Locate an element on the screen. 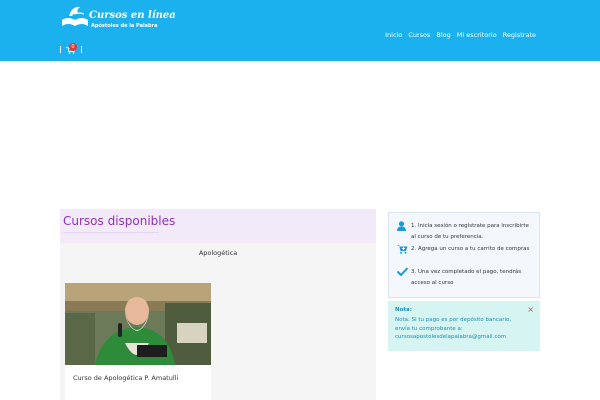  course-name: Curso de Apologética P. Amatulli is located at coordinates (125, 378).